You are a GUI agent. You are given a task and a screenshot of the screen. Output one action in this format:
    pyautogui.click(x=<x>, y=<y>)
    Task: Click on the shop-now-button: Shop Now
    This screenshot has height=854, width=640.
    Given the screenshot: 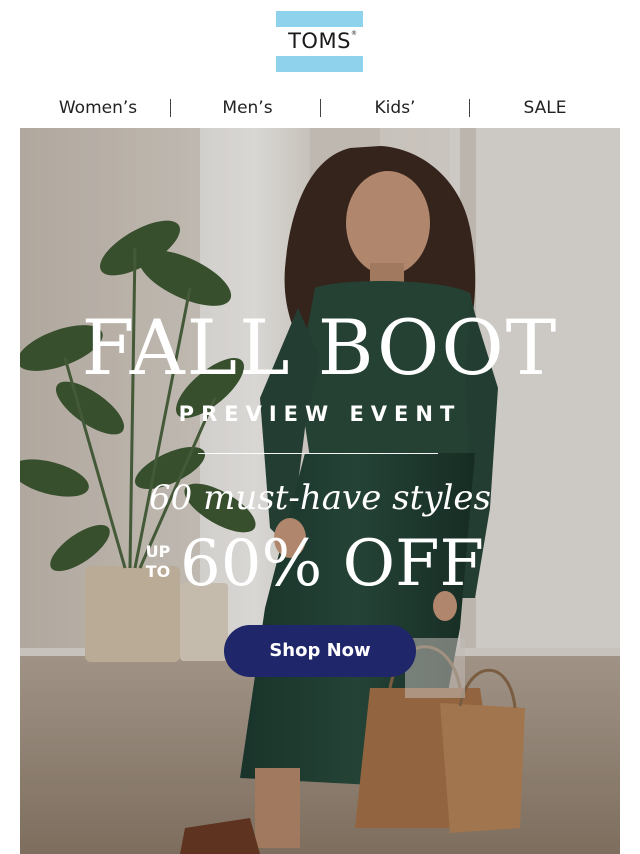 What is the action you would take?
    pyautogui.click(x=320, y=651)
    